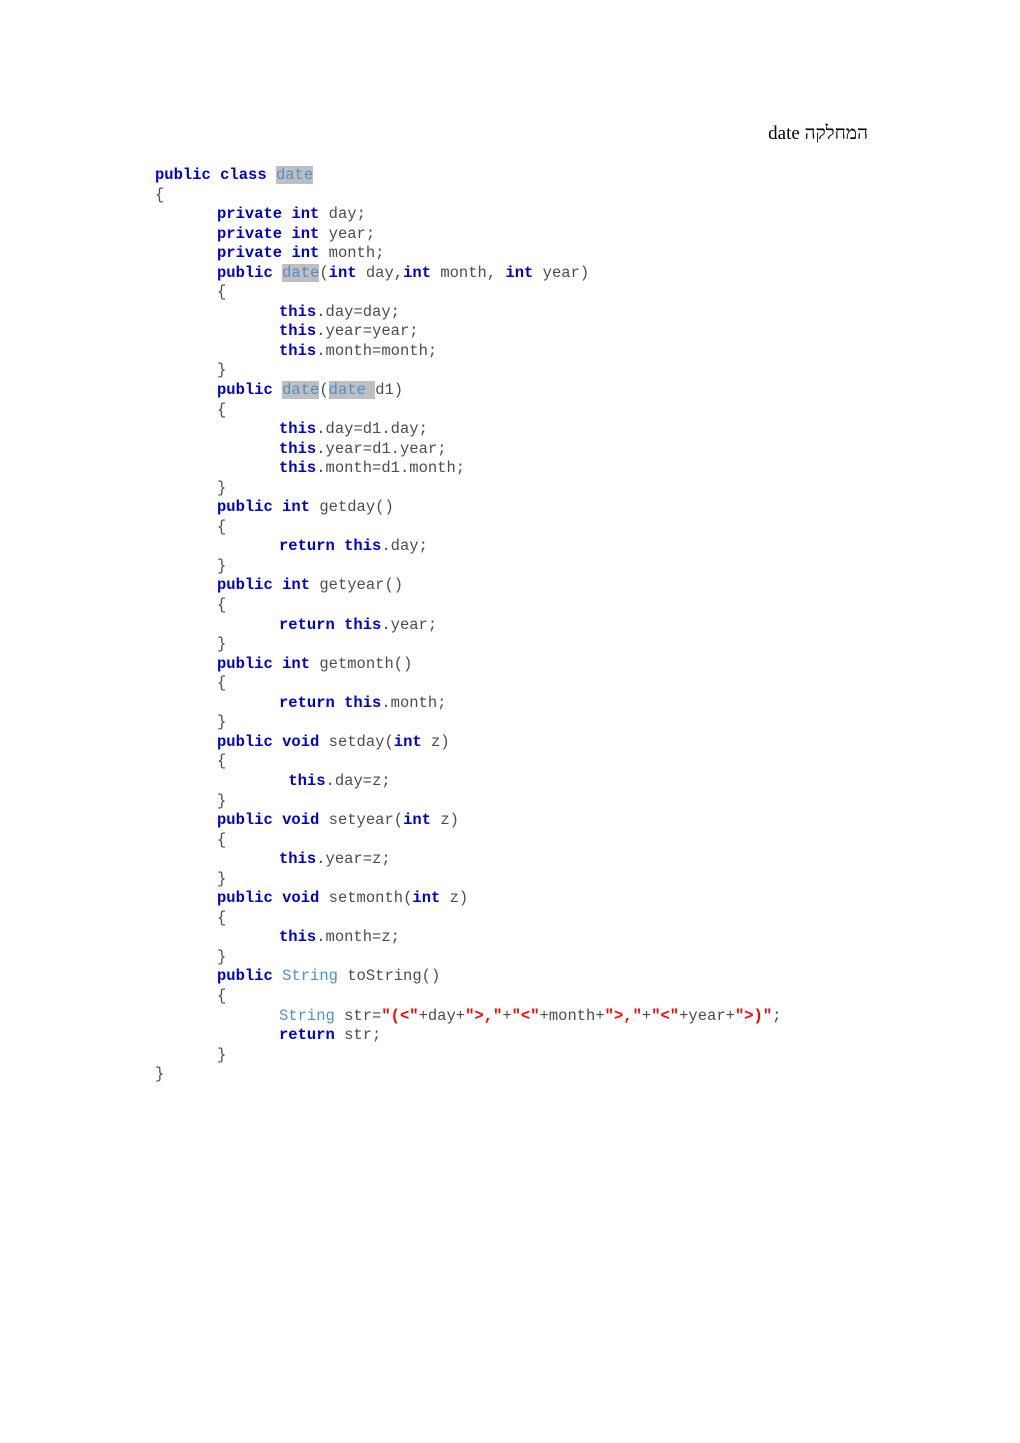  I want to click on code-line: this.day=d1.day;, so click(353, 429).